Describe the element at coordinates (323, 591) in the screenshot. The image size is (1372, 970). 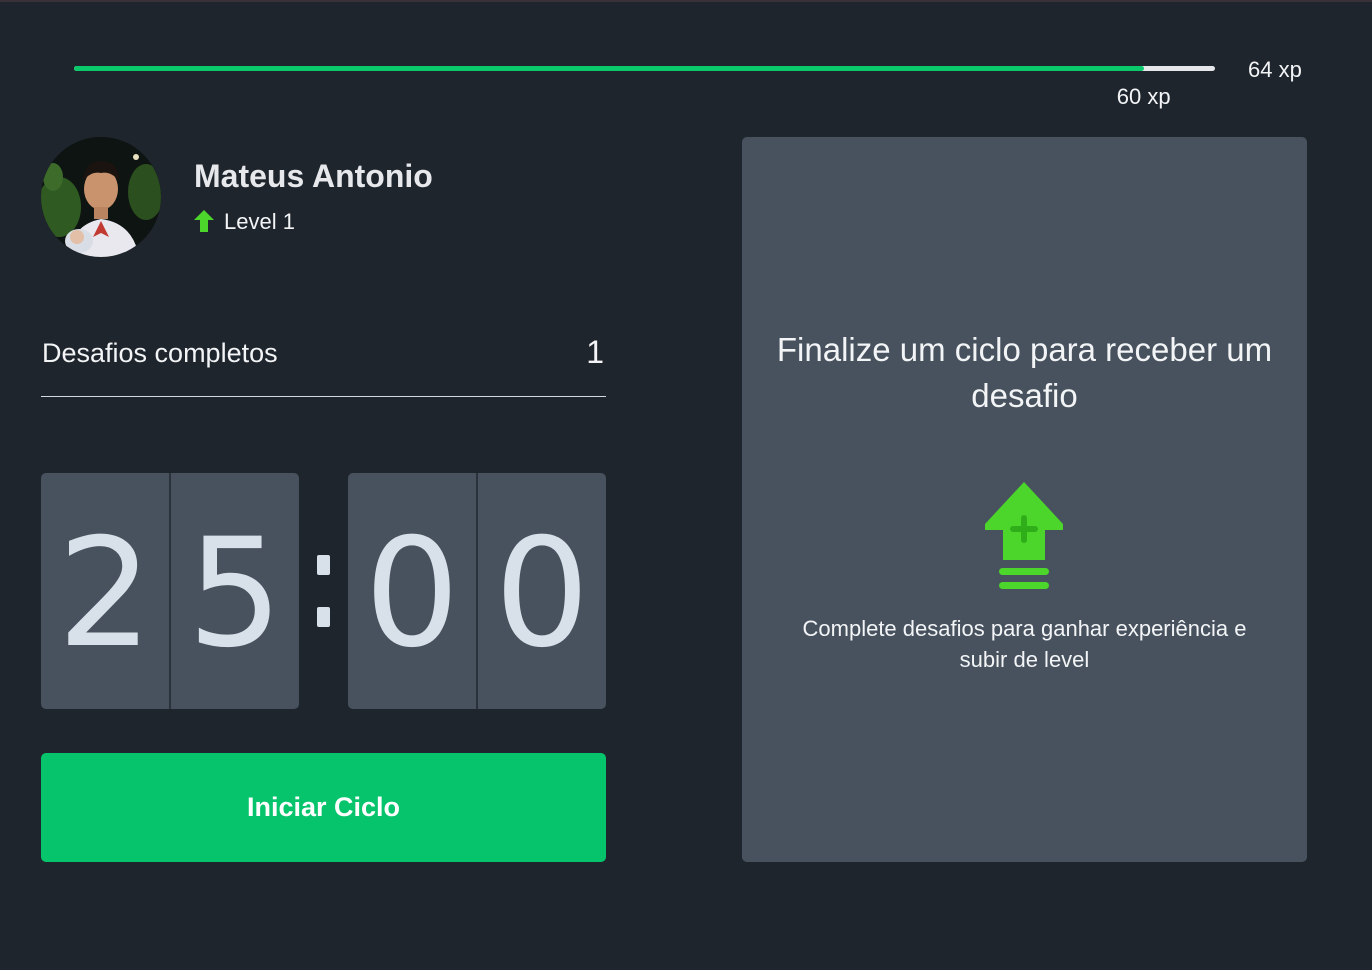
I see `countdown-separator` at that location.